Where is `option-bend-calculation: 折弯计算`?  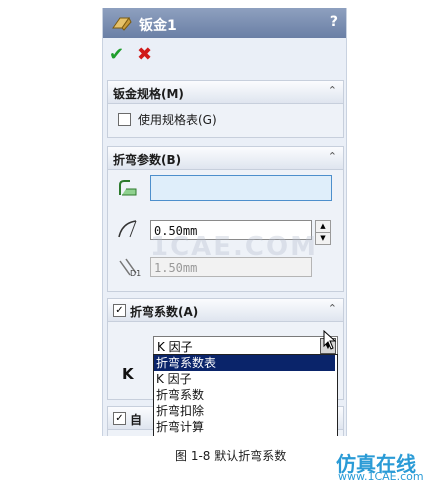 option-bend-calculation: 折弯计算 is located at coordinates (244, 427).